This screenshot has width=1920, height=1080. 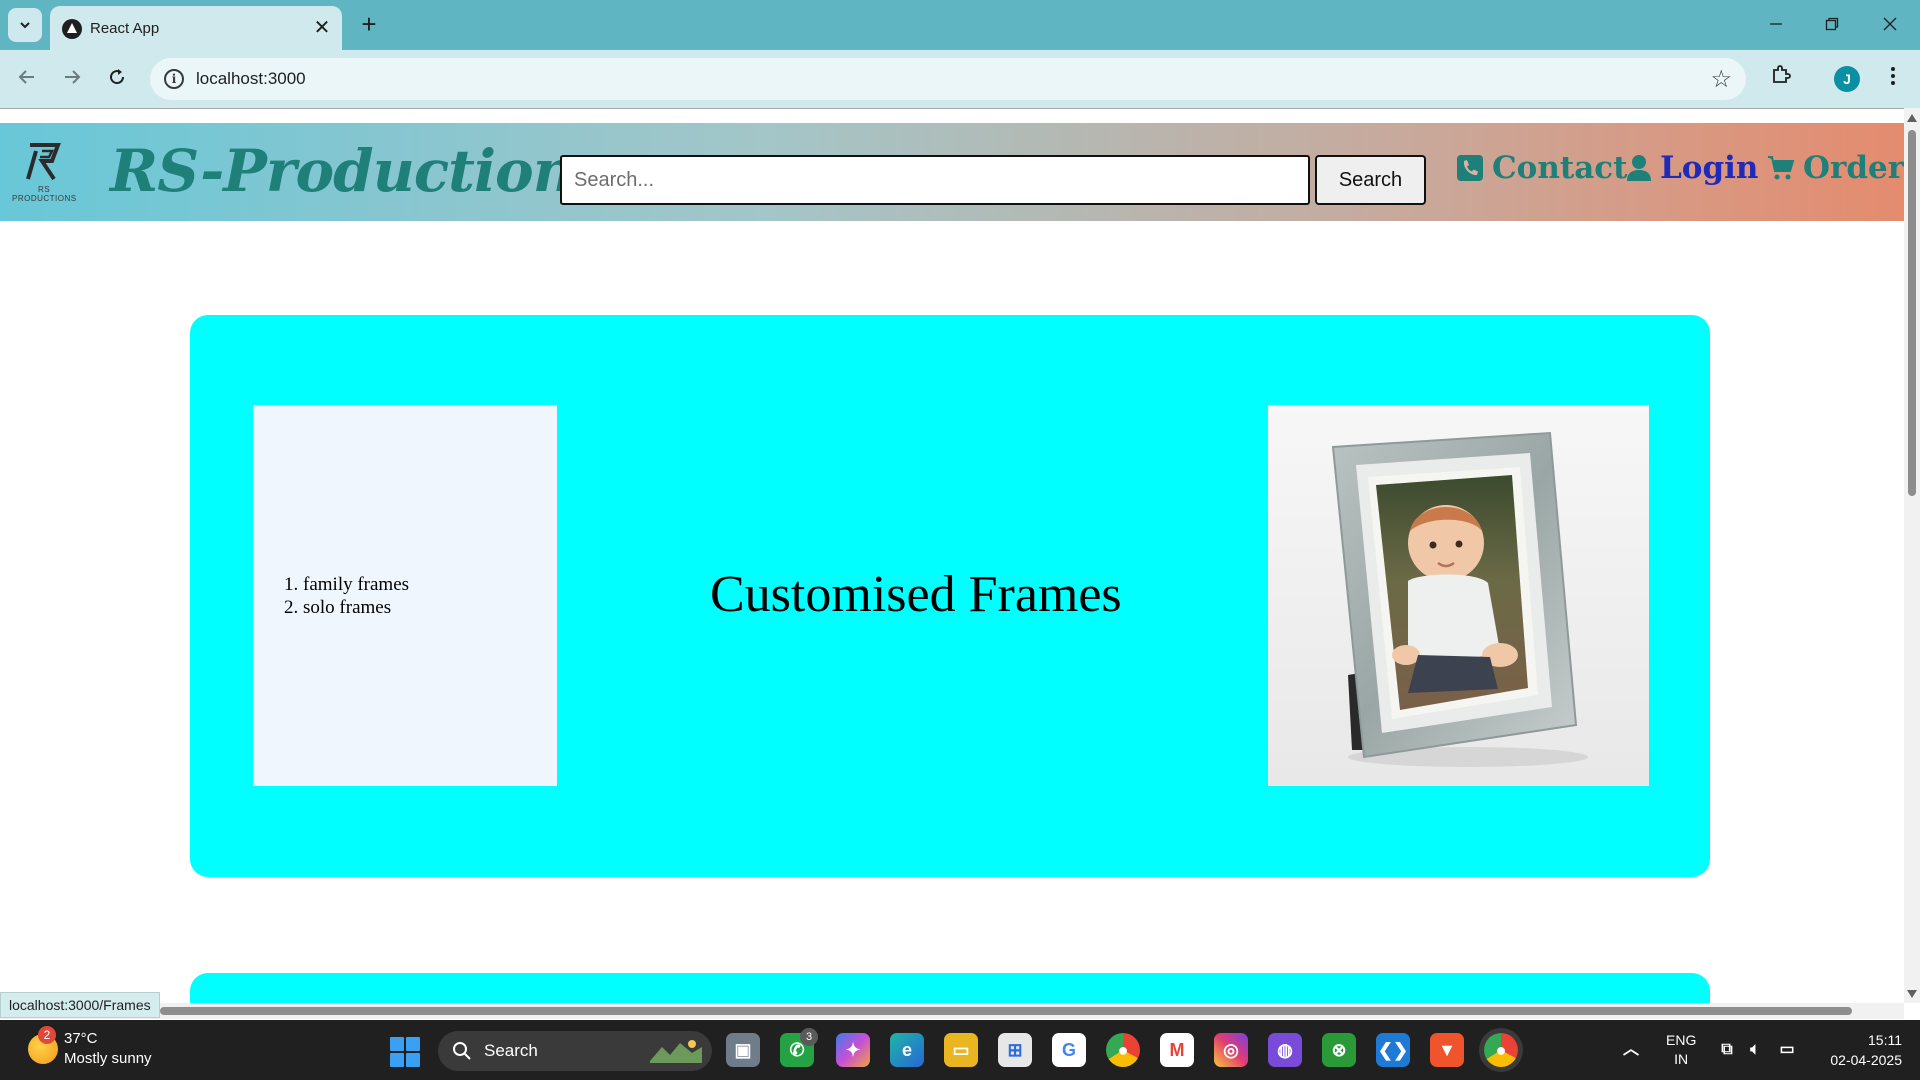 I want to click on horizontal-scrollbar, so click(x=952, y=1011).